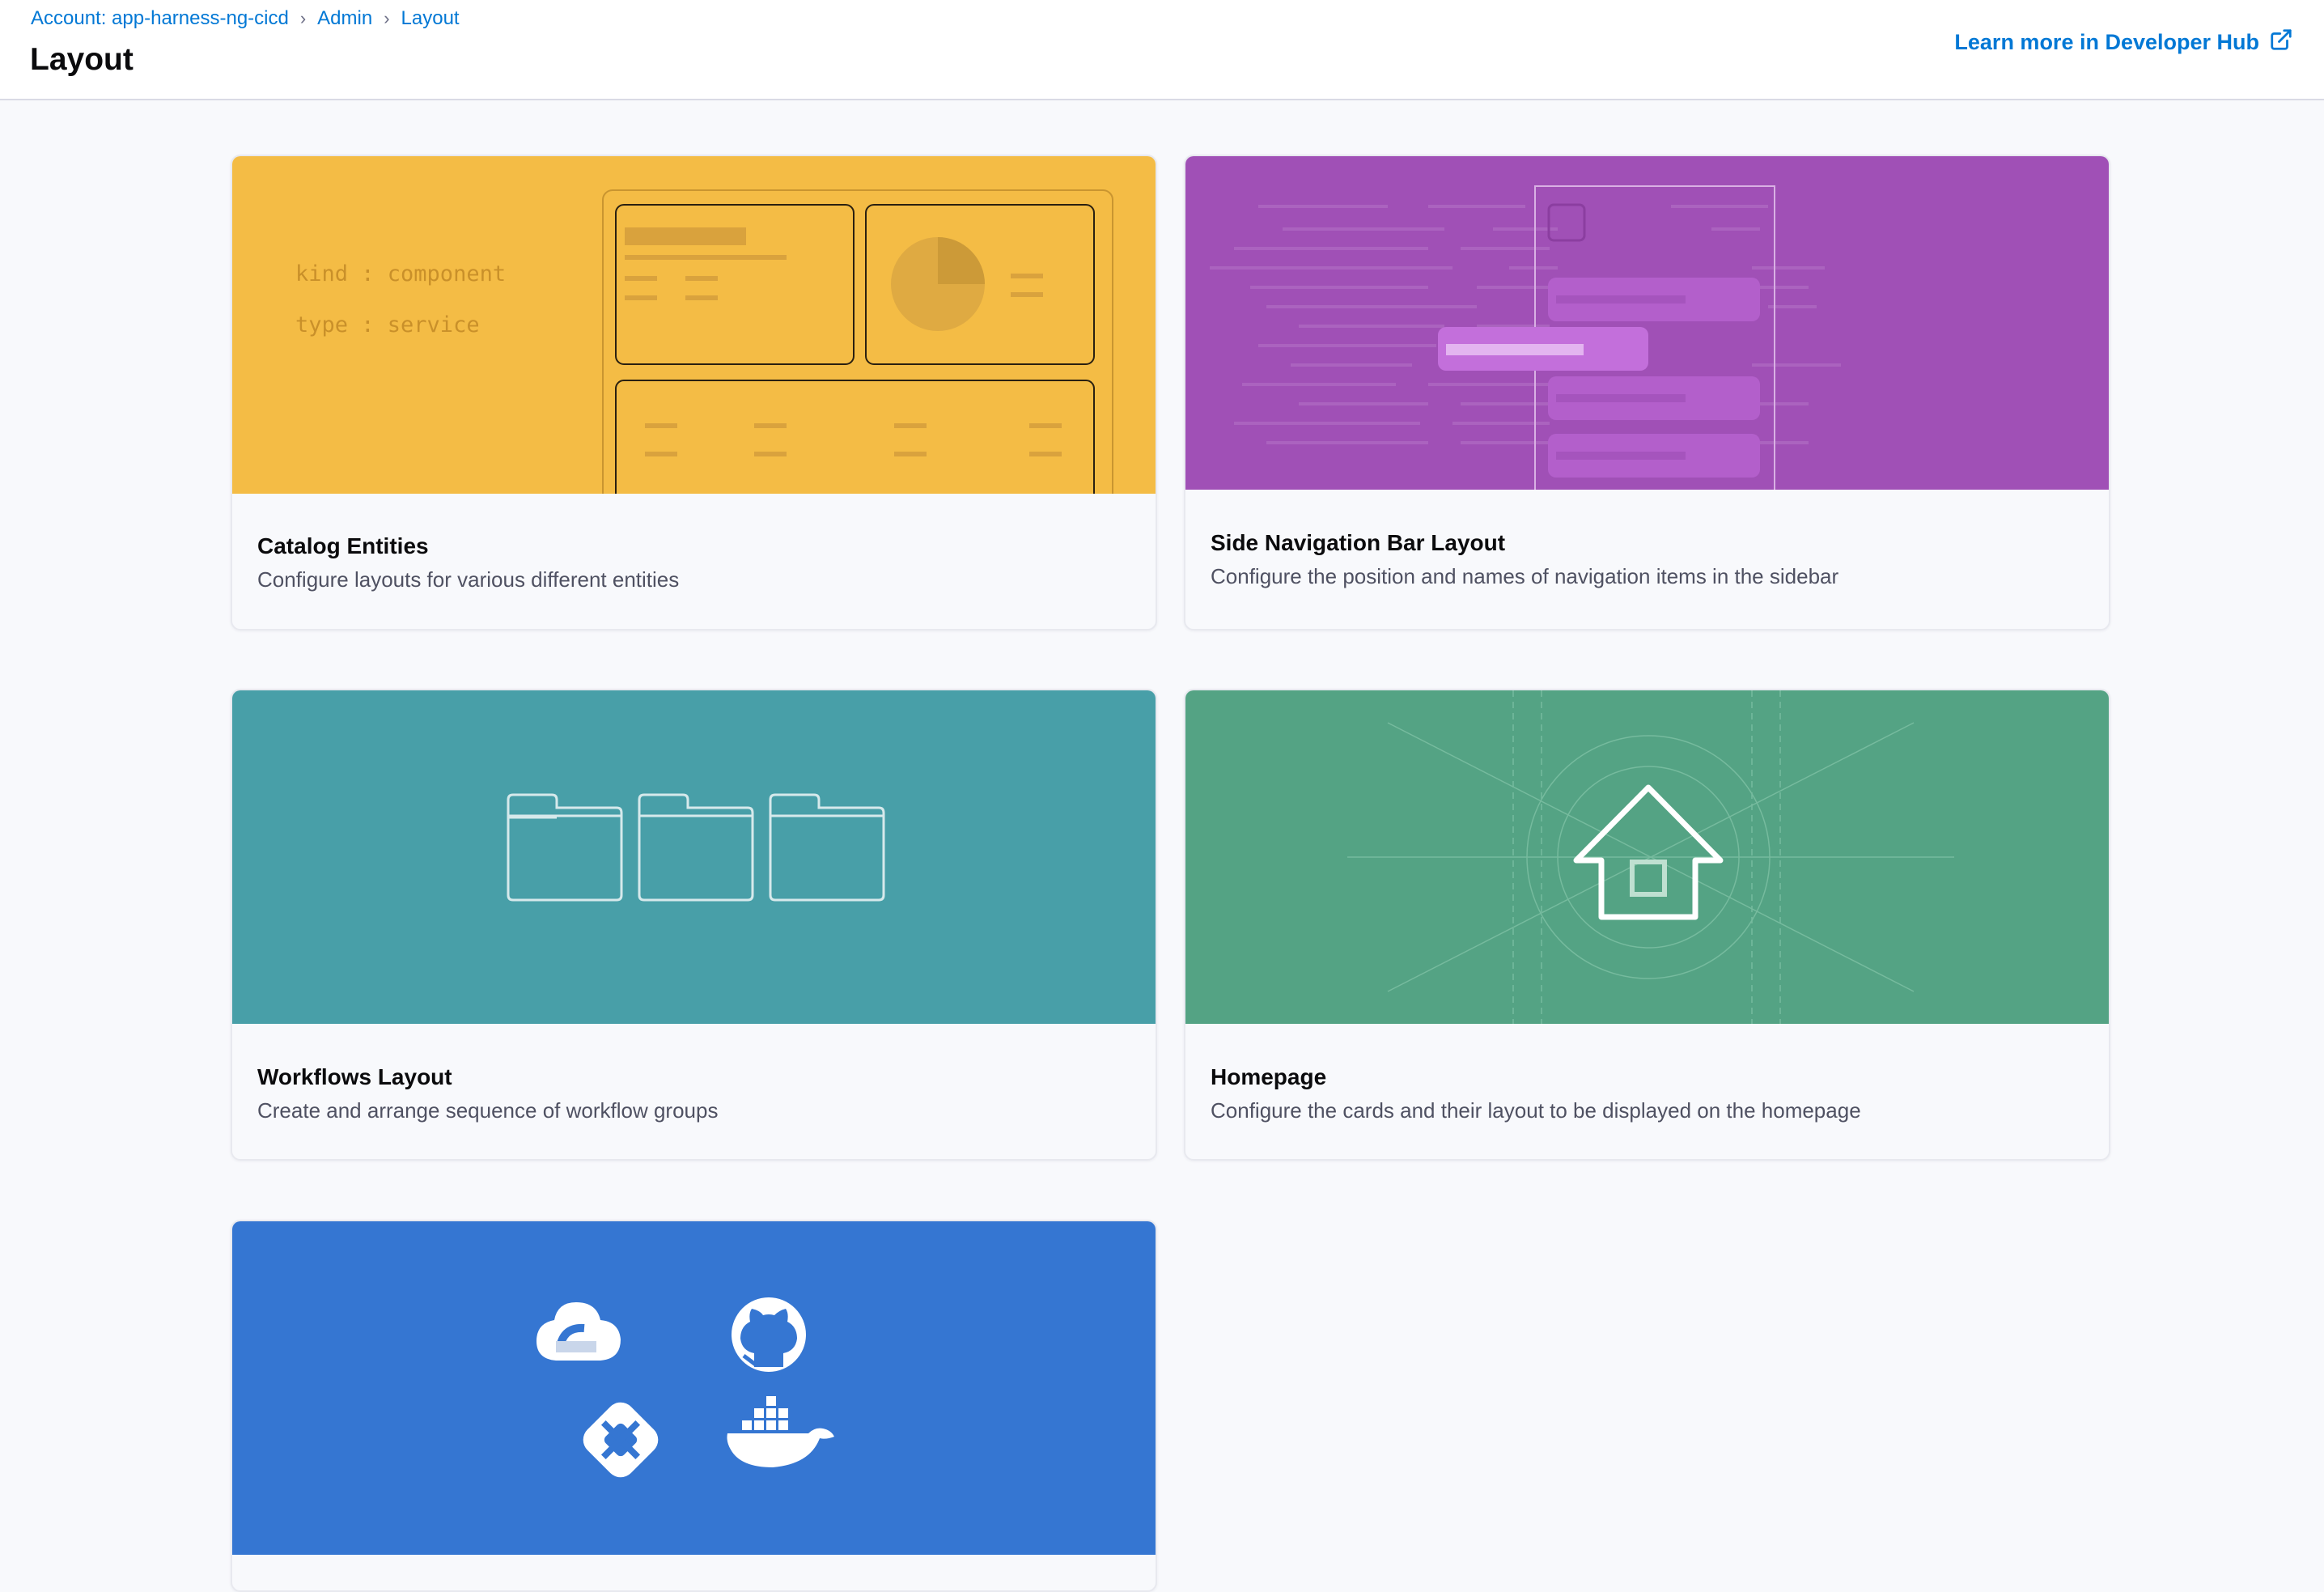 The image size is (2324, 1592). What do you see at coordinates (82, 60) in the screenshot?
I see `page-title: Layout` at bounding box center [82, 60].